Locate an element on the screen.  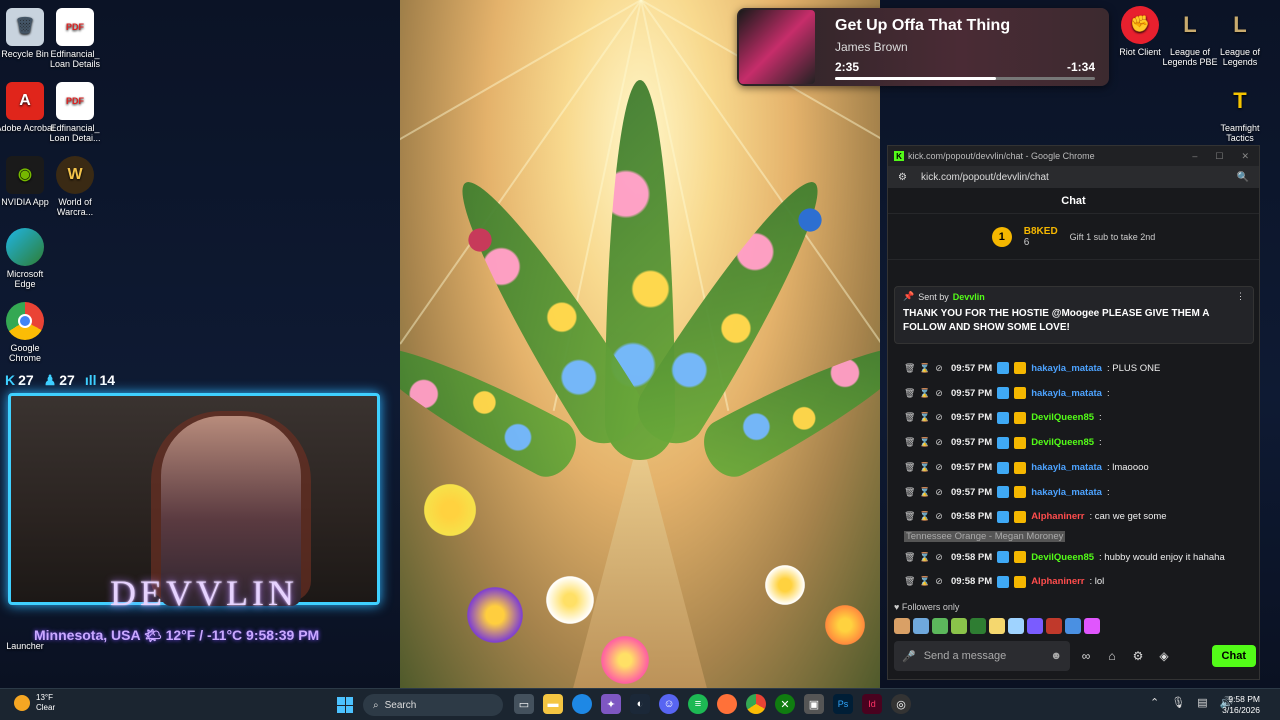
edge-taskbar-icon is located at coordinates (582, 704).